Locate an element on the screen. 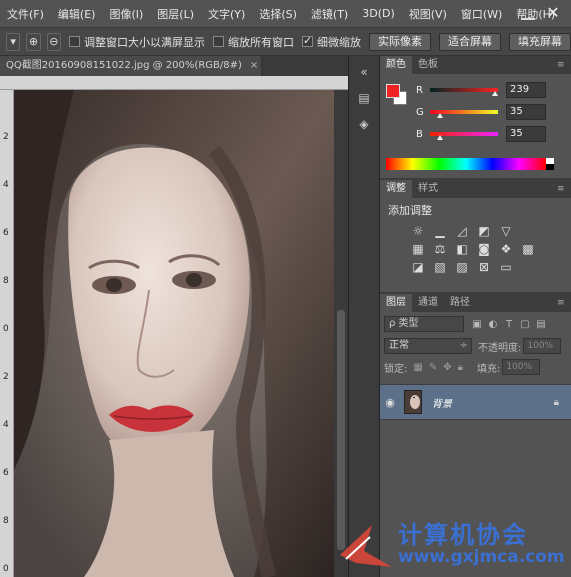 This screenshot has width=571, height=577. gradient-map-icon: ▭ is located at coordinates (506, 267).